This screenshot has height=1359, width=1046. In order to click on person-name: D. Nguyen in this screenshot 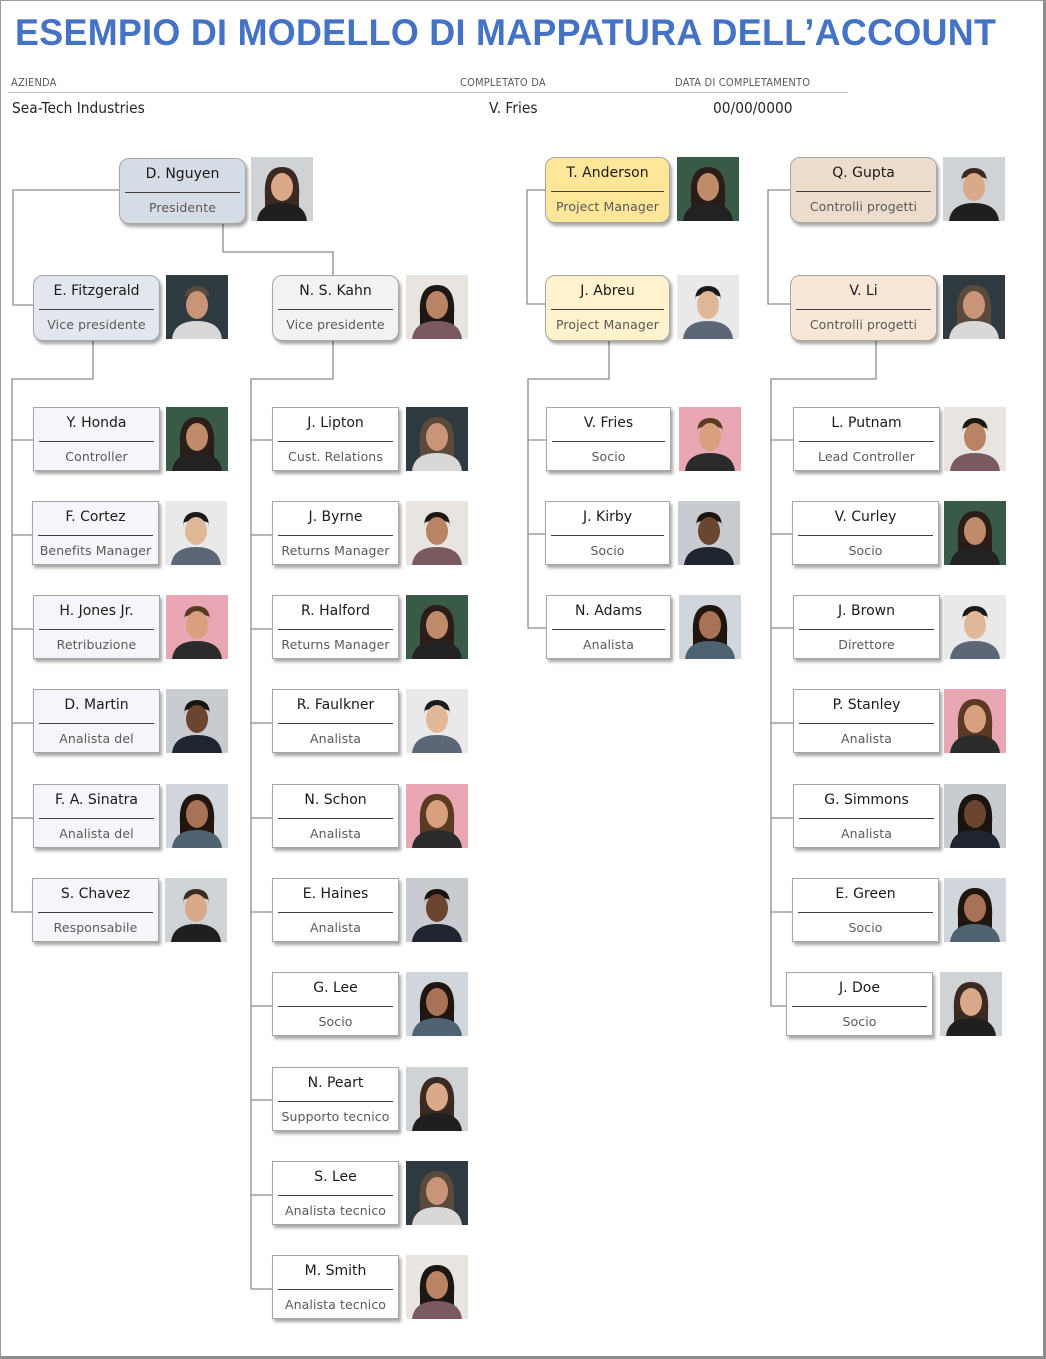, I will do `click(182, 174)`.